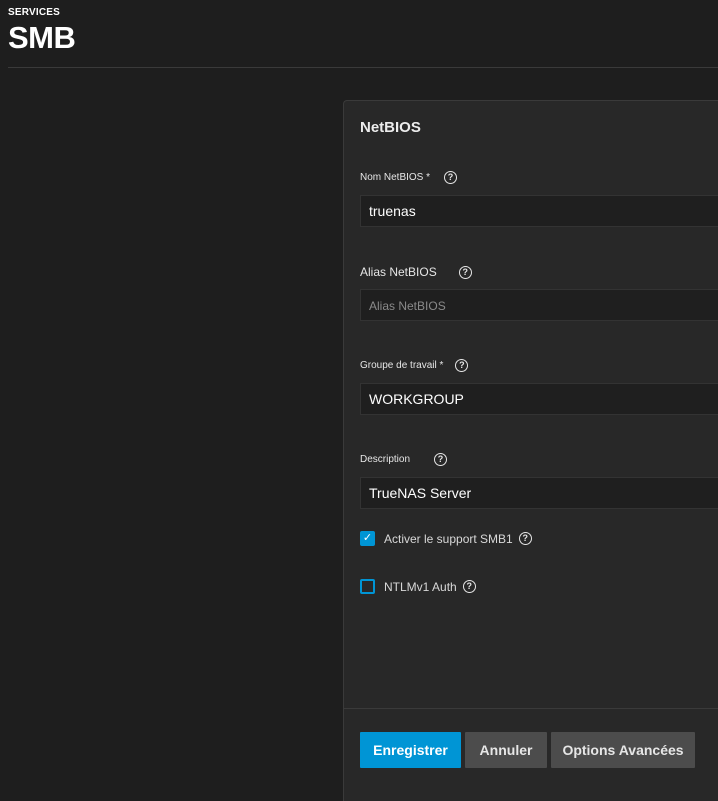 The image size is (718, 801). What do you see at coordinates (539, 399) in the screenshot?
I see `workgroup-input` at bounding box center [539, 399].